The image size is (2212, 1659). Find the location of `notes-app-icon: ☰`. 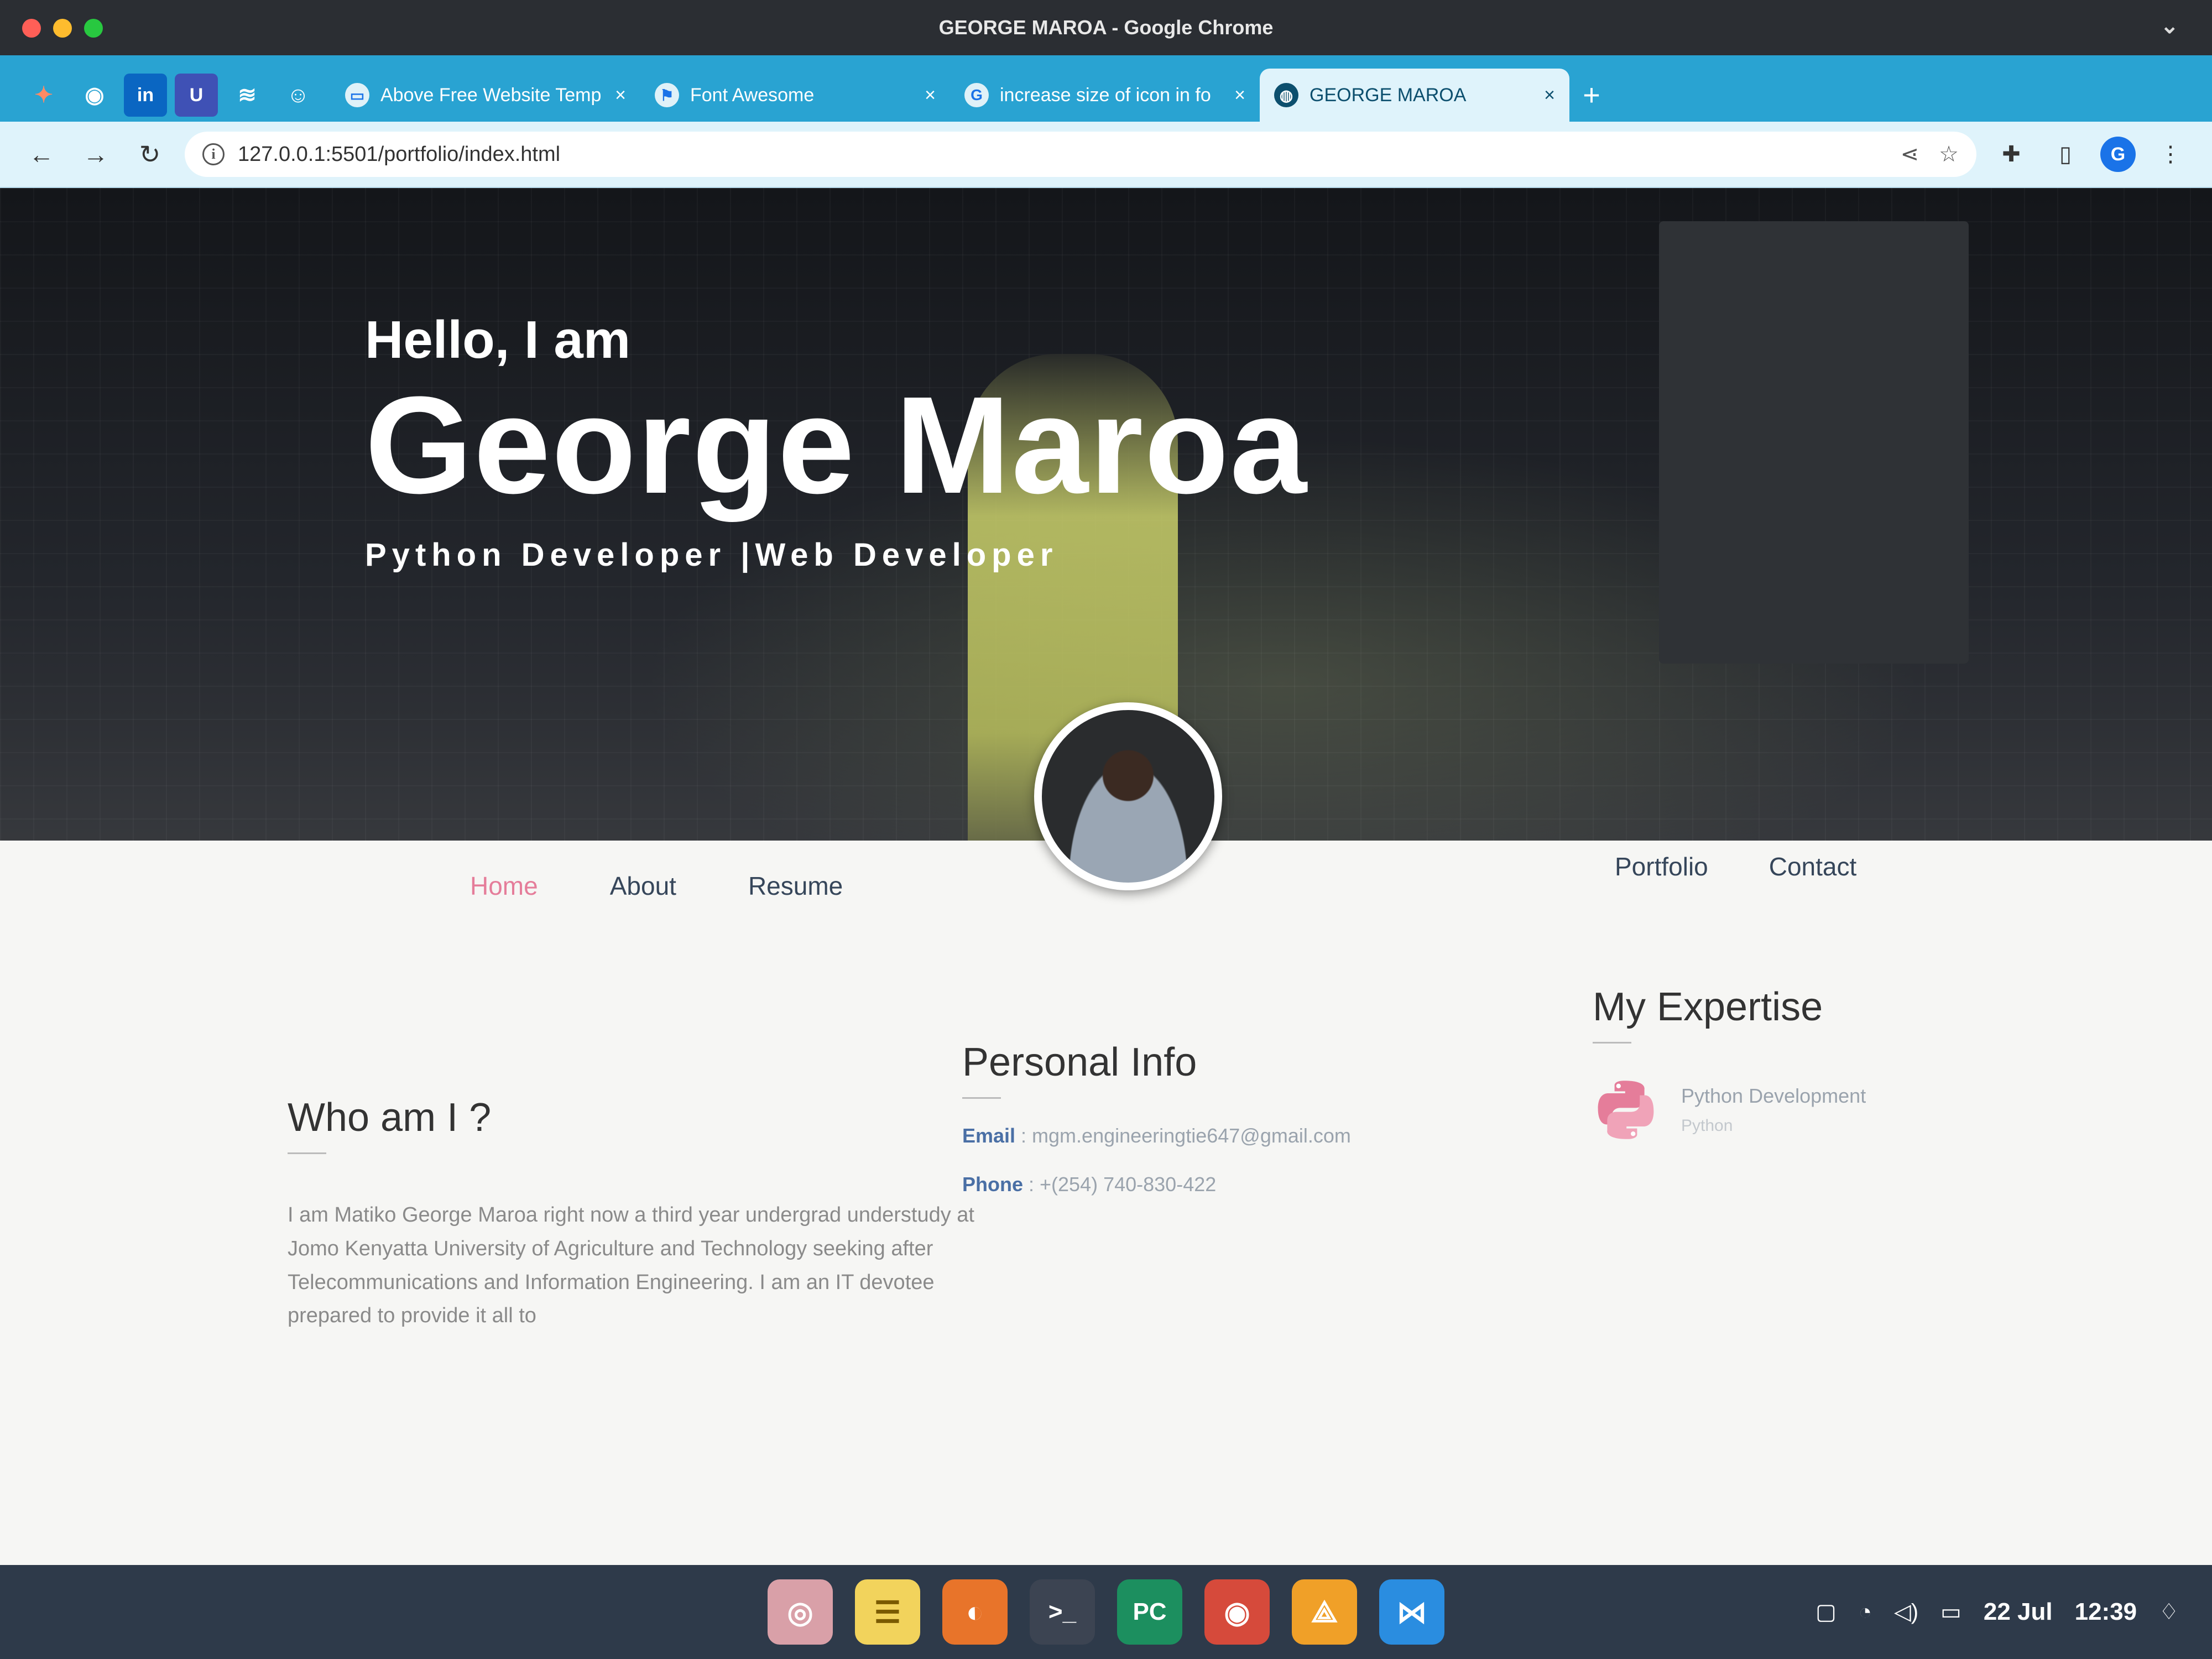

notes-app-icon: ☰ is located at coordinates (888, 1612).